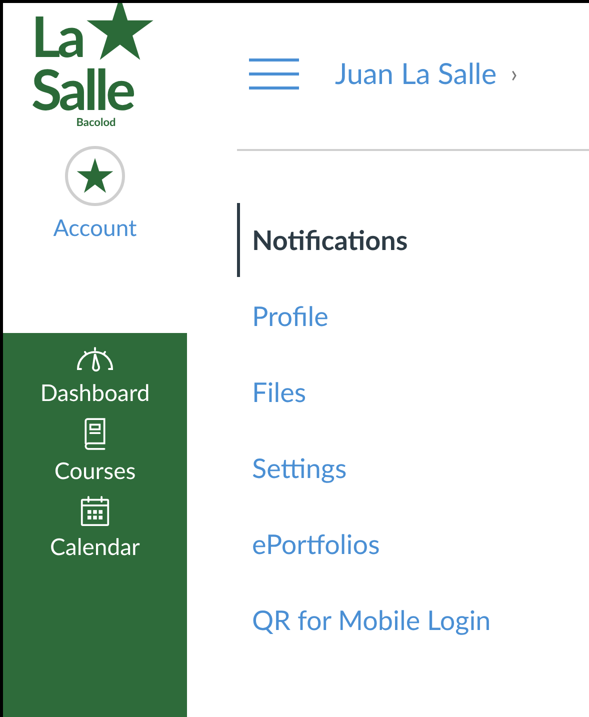  What do you see at coordinates (416, 74) in the screenshot?
I see `page-title: Juan La Salle` at bounding box center [416, 74].